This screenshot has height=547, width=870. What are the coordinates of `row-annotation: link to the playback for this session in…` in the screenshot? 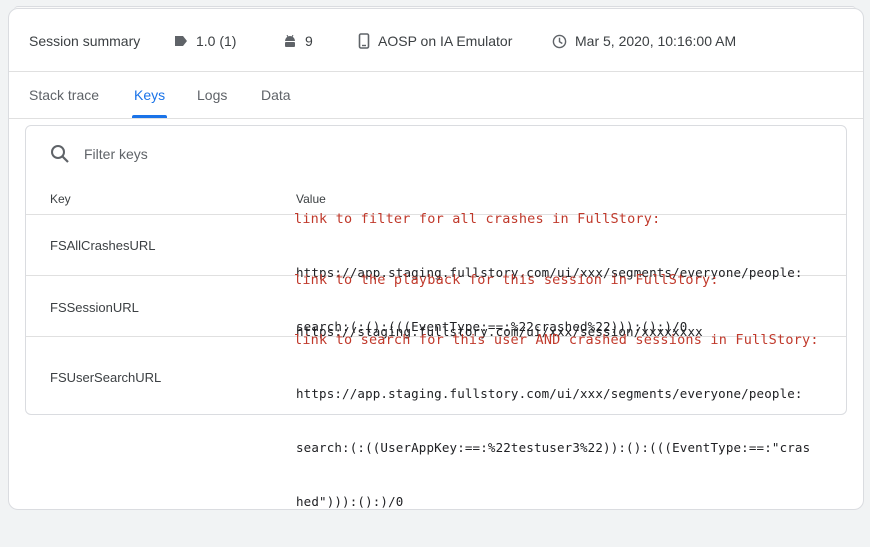 It's located at (506, 280).